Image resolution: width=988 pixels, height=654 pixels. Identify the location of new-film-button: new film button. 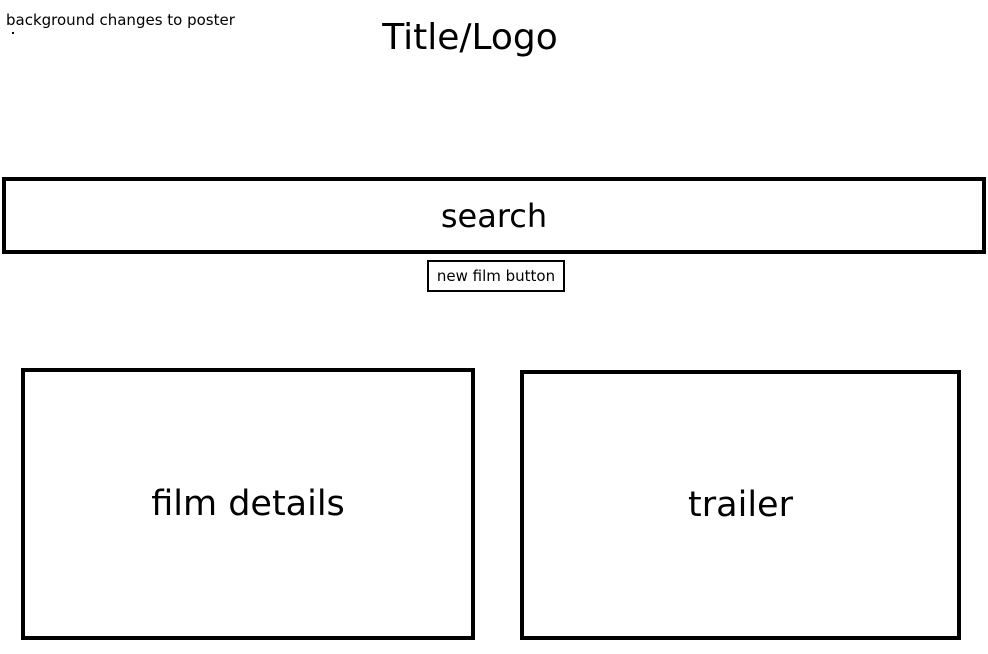
(496, 276).